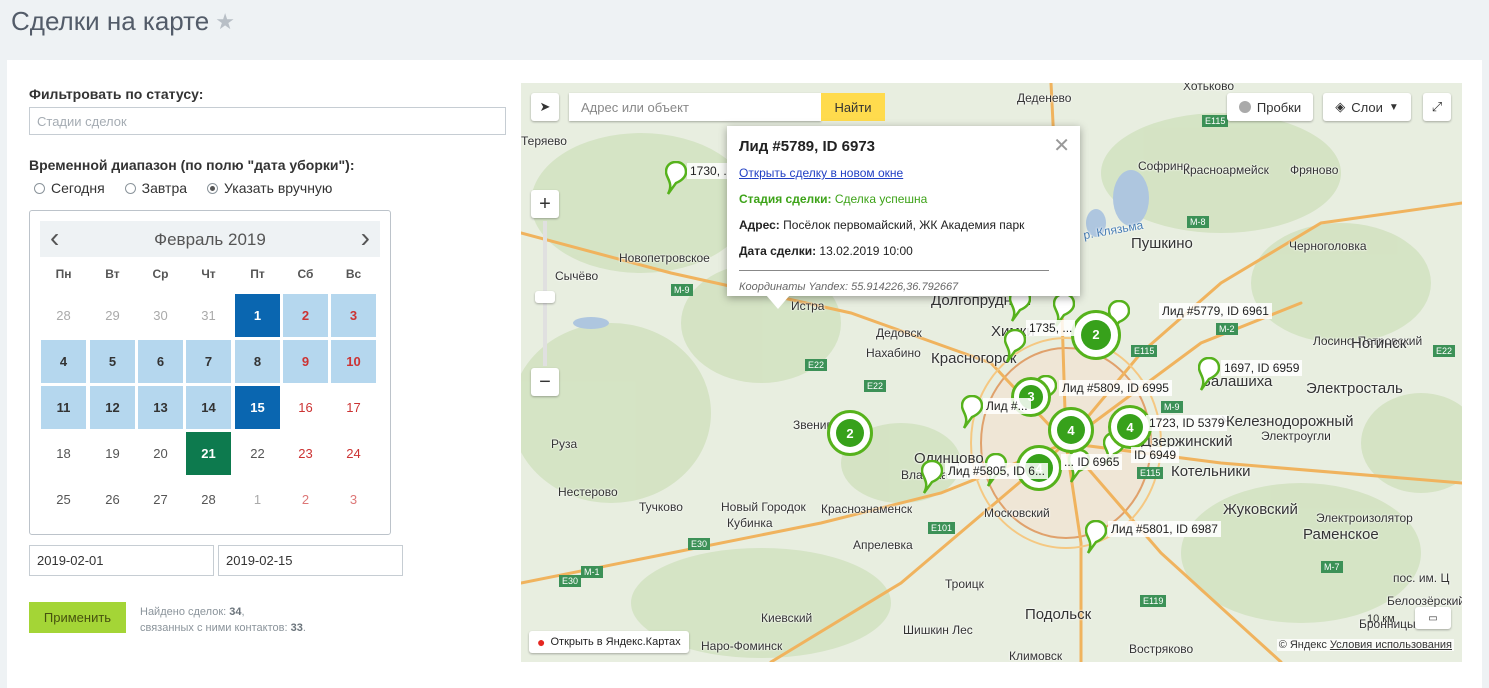 The height and width of the screenshot is (688, 1489). Describe the element at coordinates (365, 238) in the screenshot. I see `next-month-icon: ›` at that location.